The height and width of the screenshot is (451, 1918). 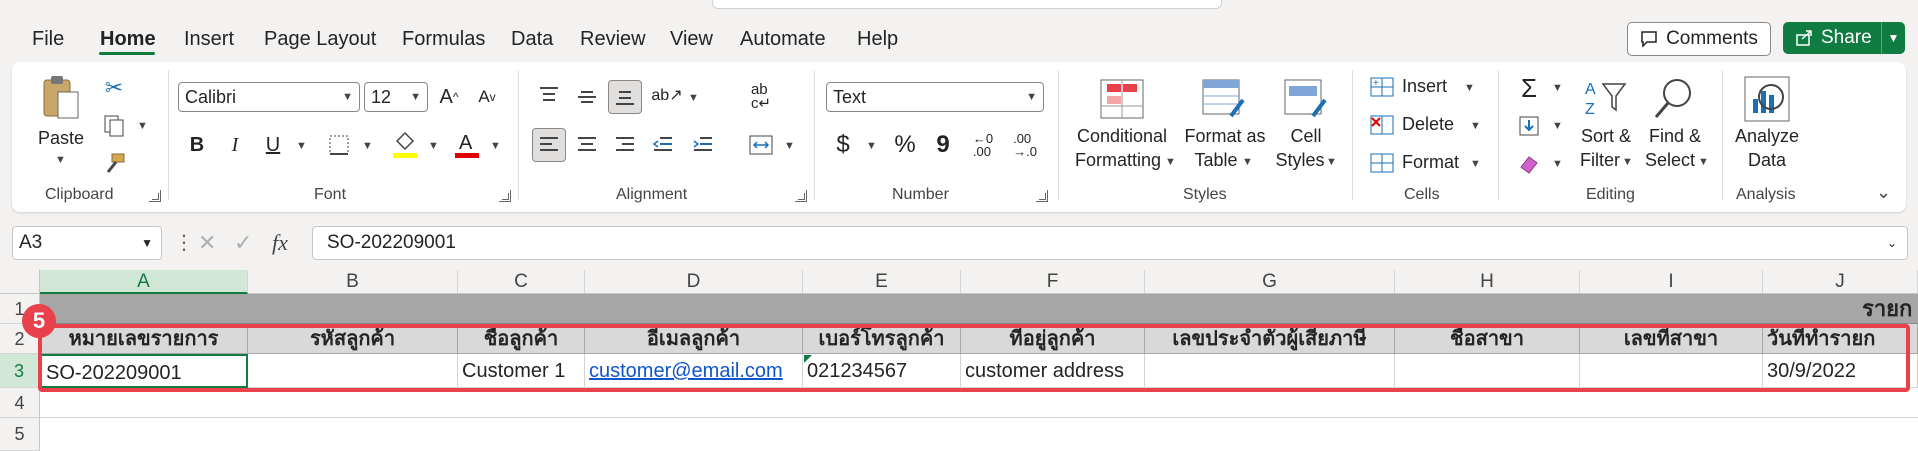 What do you see at coordinates (405, 144) in the screenshot?
I see `fill-color-icon` at bounding box center [405, 144].